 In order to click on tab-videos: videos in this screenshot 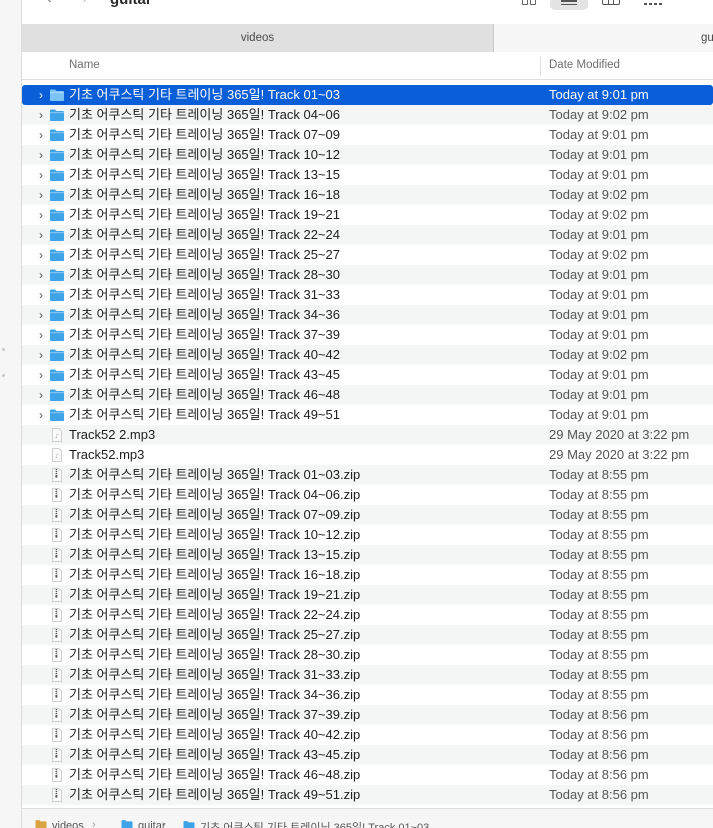, I will do `click(258, 38)`.